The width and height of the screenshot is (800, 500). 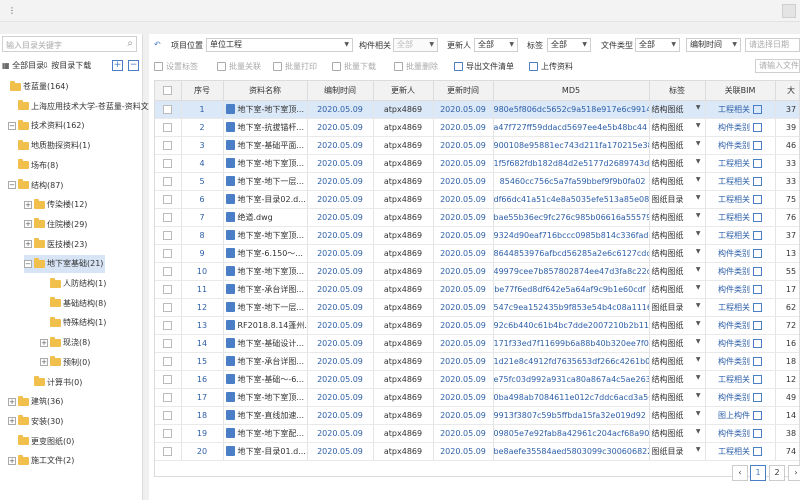 What do you see at coordinates (794, 473) in the screenshot?
I see `next-page-button: ›` at bounding box center [794, 473].